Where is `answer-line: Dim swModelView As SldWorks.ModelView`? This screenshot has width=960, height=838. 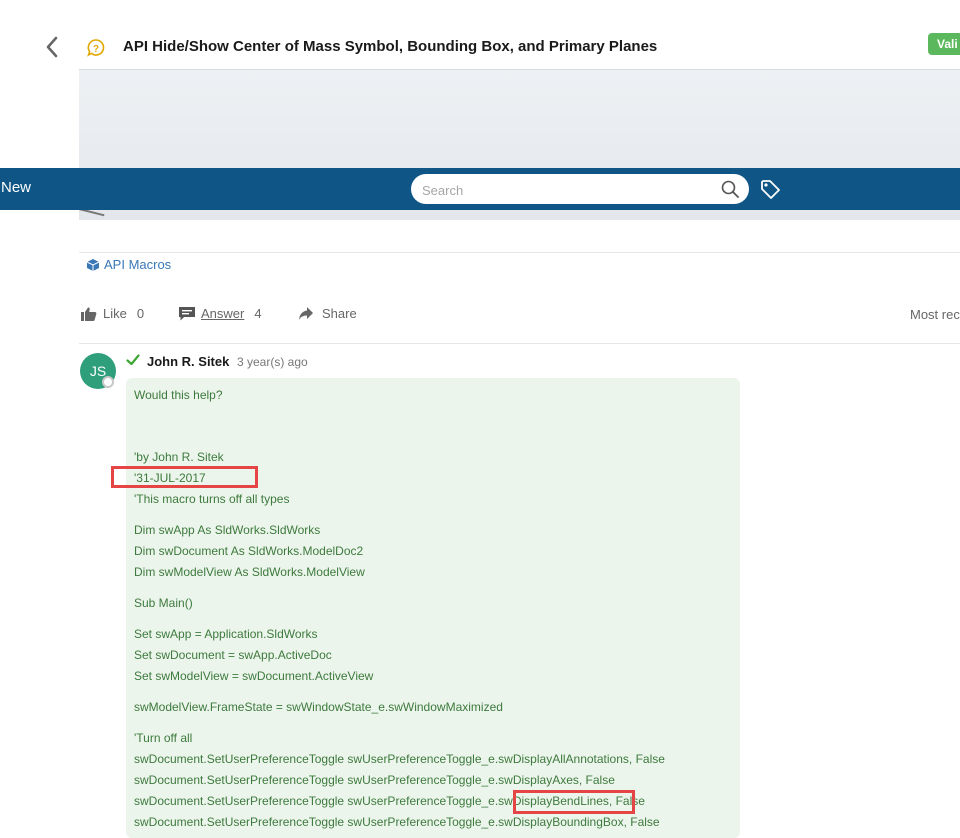
answer-line: Dim swModelView As SldWorks.ModelView is located at coordinates (249, 572).